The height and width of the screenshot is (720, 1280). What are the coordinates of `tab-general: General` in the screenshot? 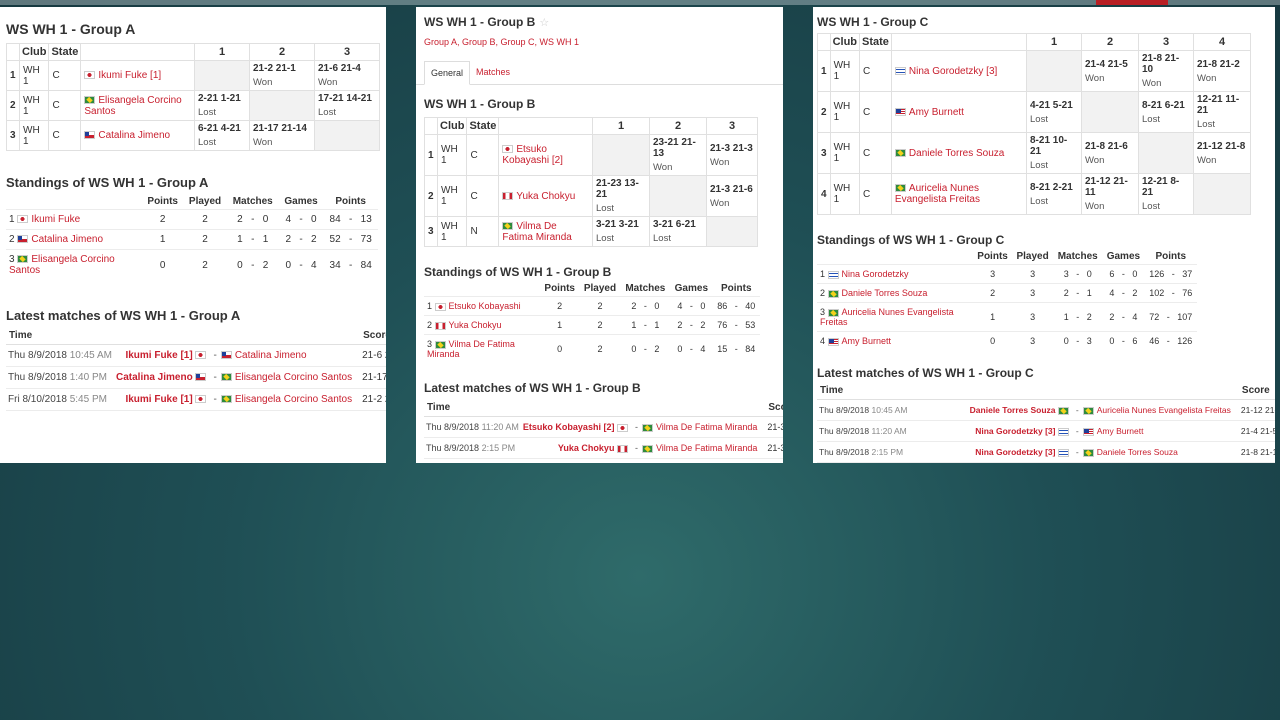 It's located at (447, 73).